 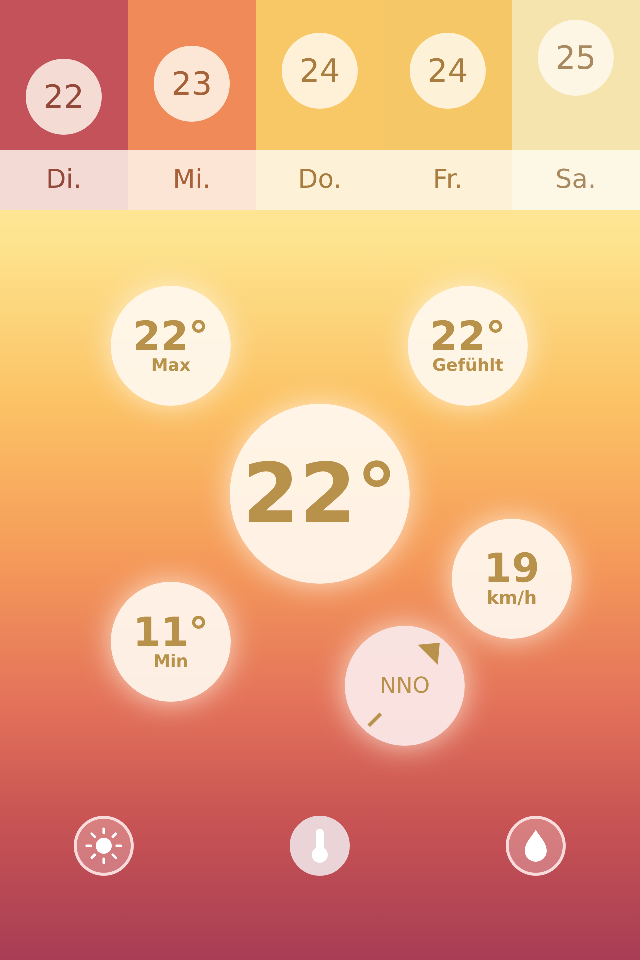 What do you see at coordinates (320, 494) in the screenshot?
I see `current-temperature: 22°` at bounding box center [320, 494].